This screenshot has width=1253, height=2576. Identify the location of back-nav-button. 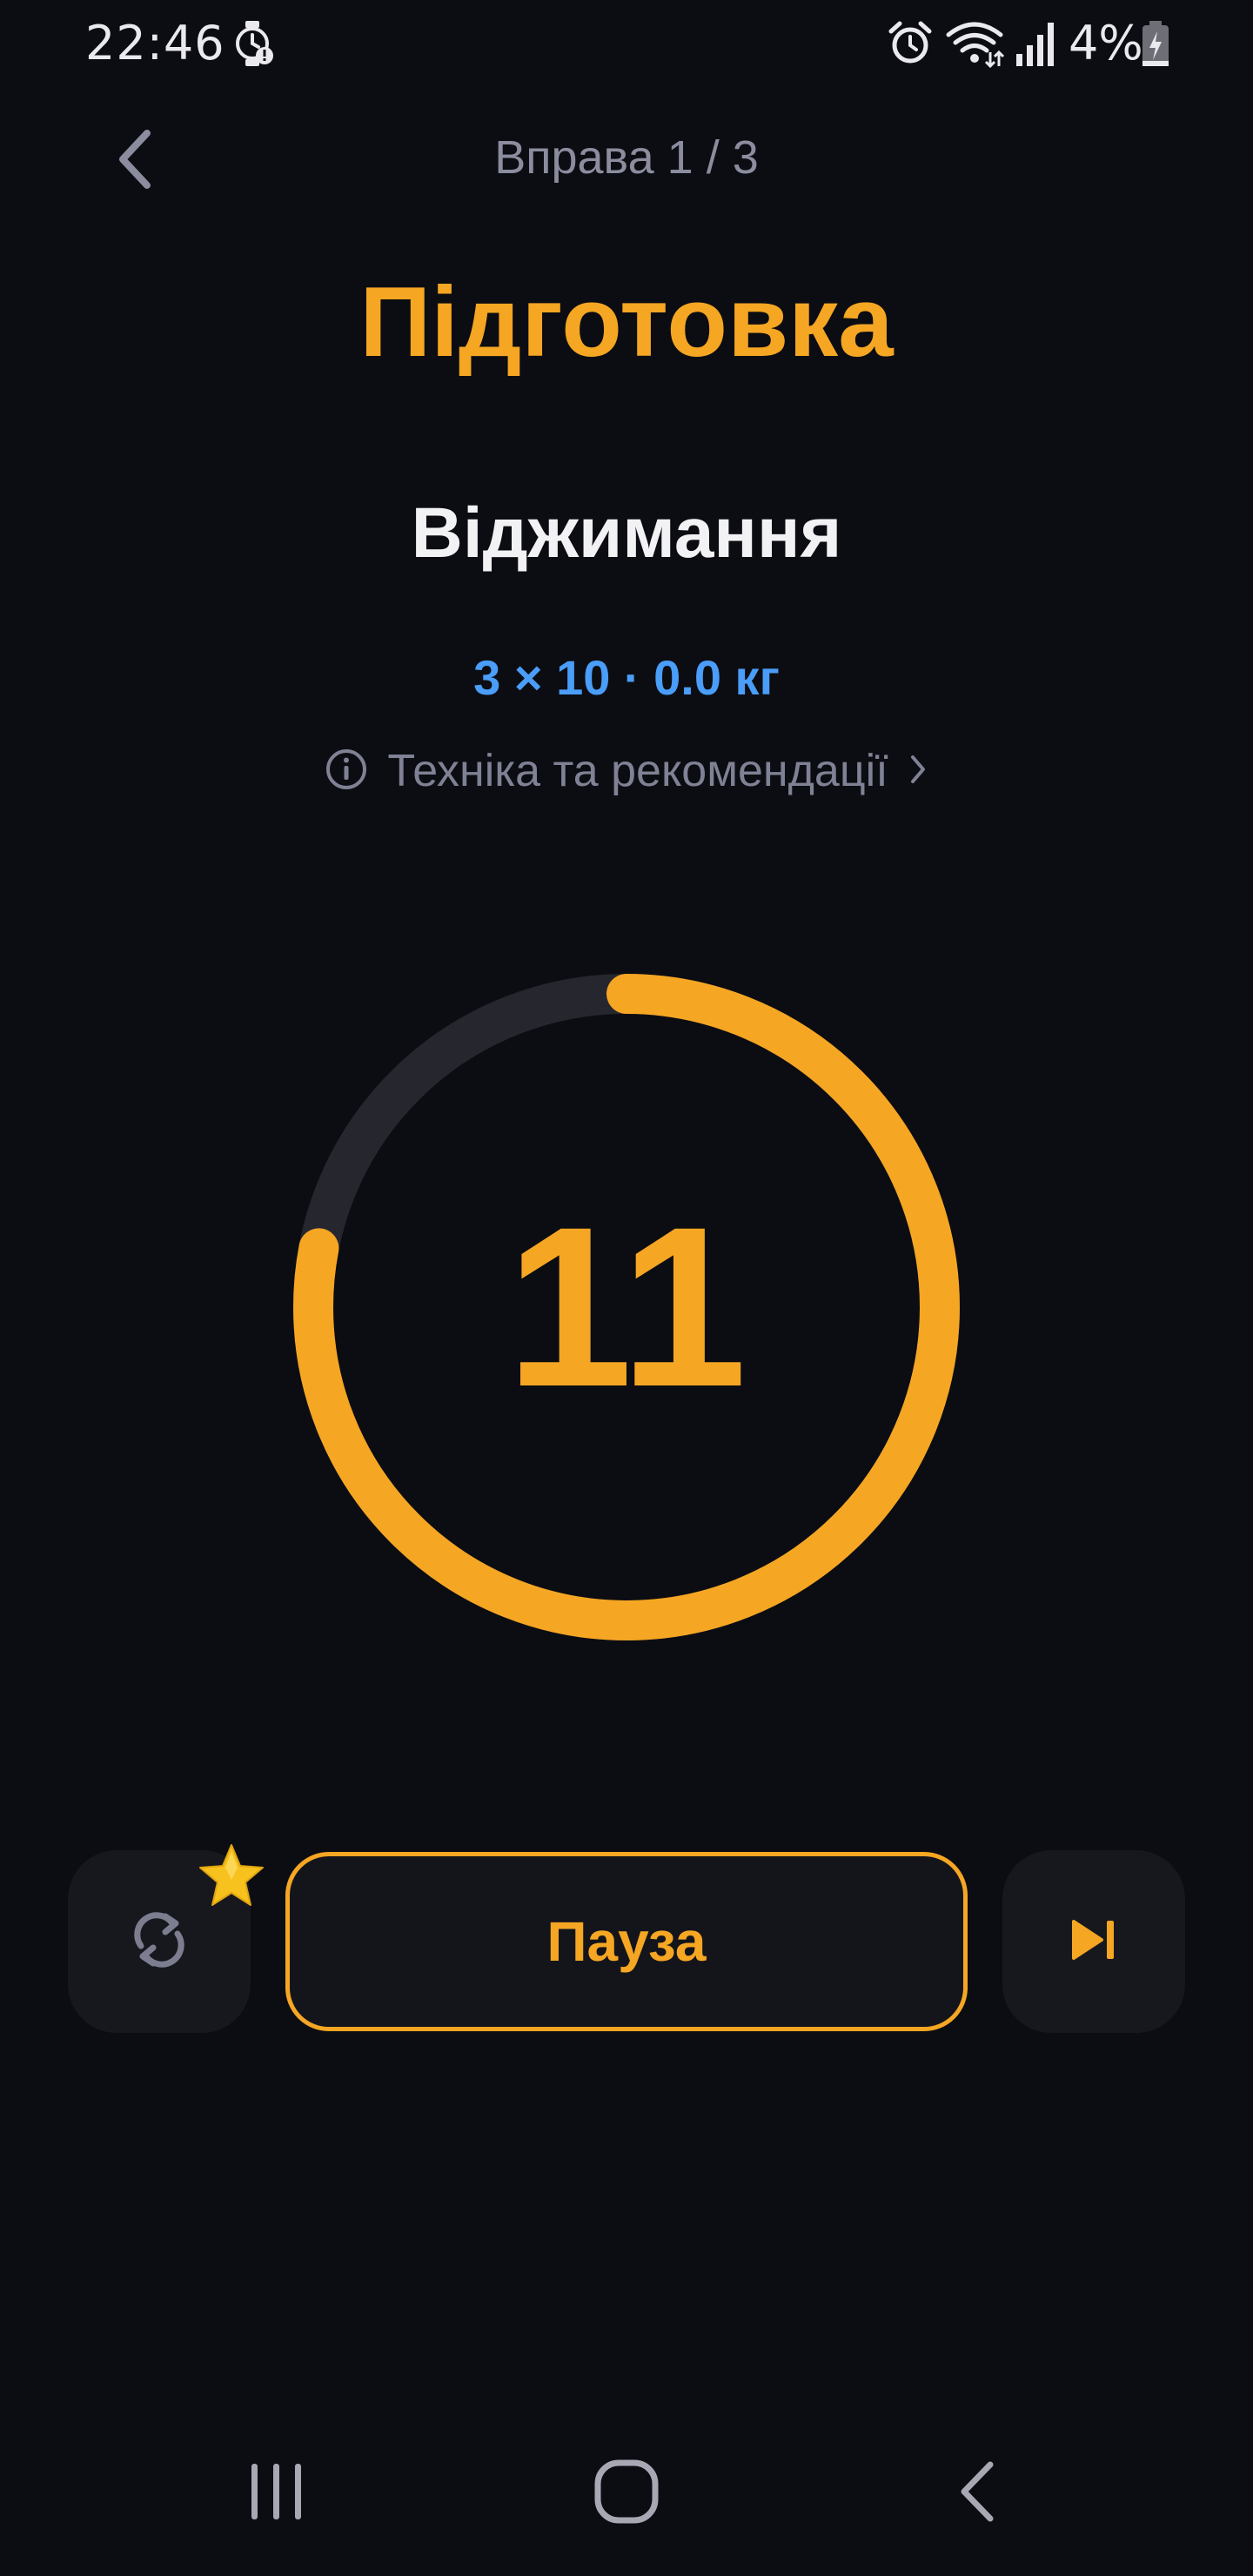
(978, 2493).